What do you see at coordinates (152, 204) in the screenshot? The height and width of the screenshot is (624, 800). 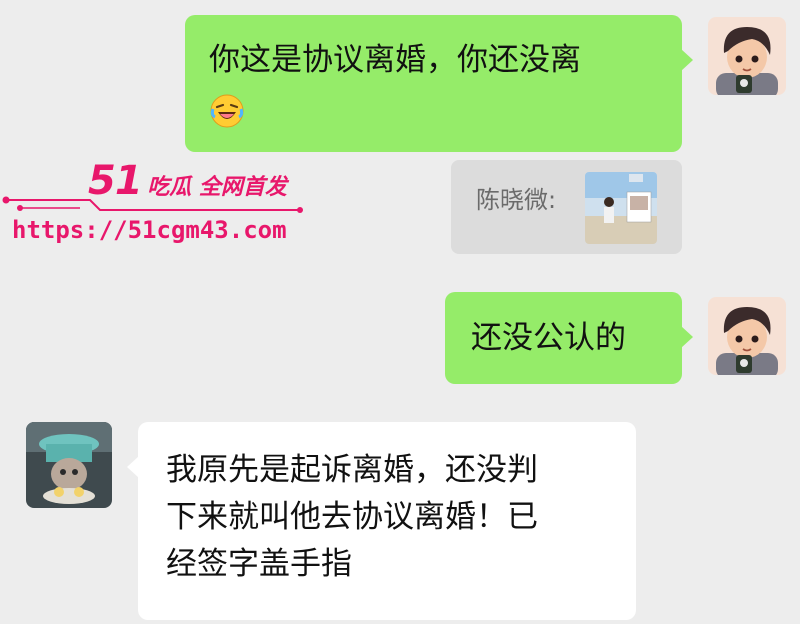 I see `watermark-circuit-decoration` at bounding box center [152, 204].